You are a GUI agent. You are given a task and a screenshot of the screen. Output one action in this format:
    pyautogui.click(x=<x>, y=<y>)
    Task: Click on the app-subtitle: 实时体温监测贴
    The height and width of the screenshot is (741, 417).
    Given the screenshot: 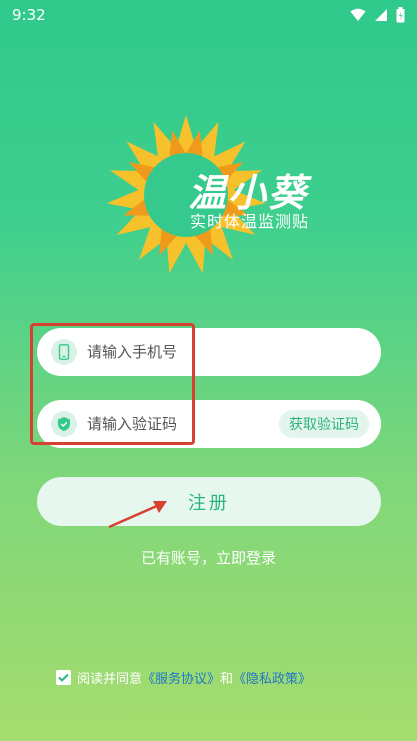 What is the action you would take?
    pyautogui.click(x=250, y=221)
    